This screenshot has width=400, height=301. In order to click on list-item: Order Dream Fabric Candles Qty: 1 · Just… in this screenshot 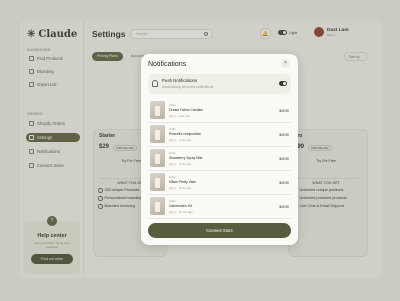, I will do `click(219, 111)`.